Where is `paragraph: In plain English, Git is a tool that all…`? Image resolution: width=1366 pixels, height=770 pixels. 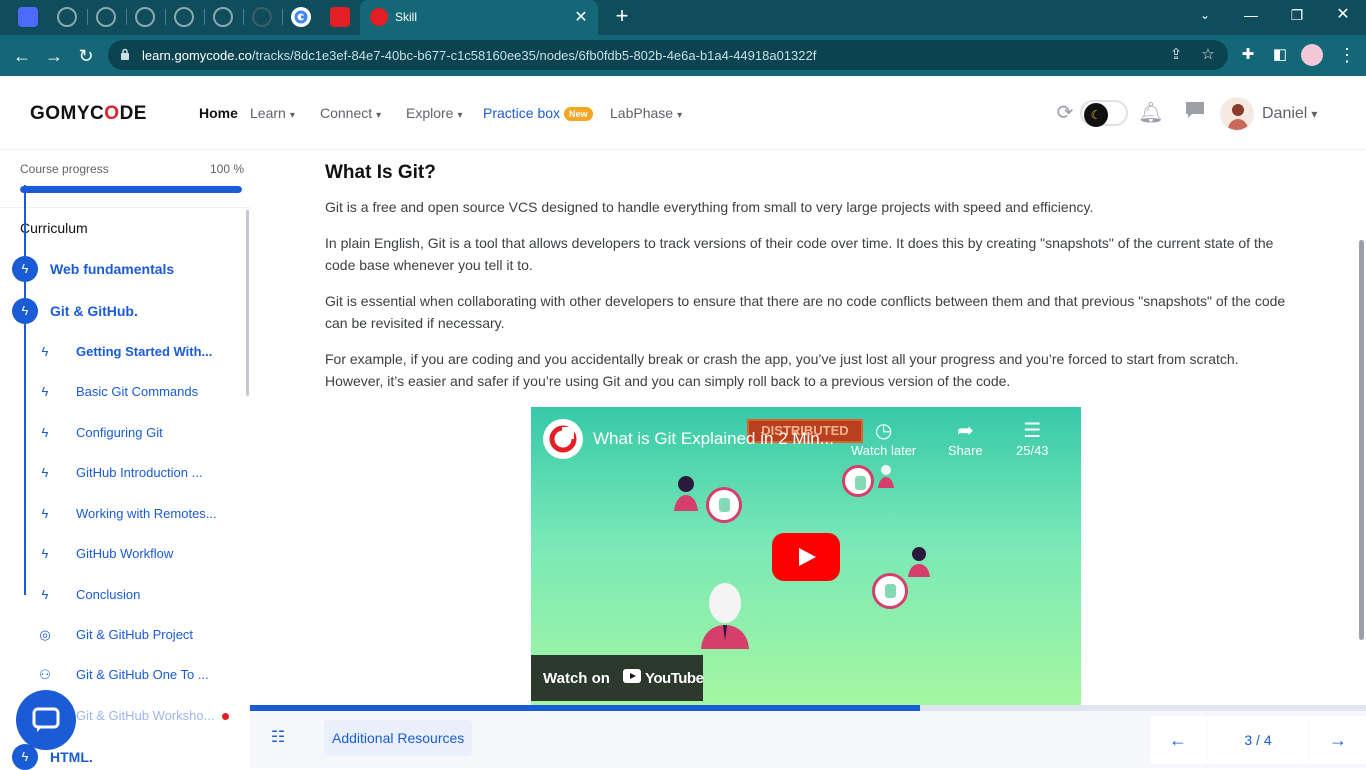 paragraph: In plain English, Git is a tool that all… is located at coordinates (799, 254).